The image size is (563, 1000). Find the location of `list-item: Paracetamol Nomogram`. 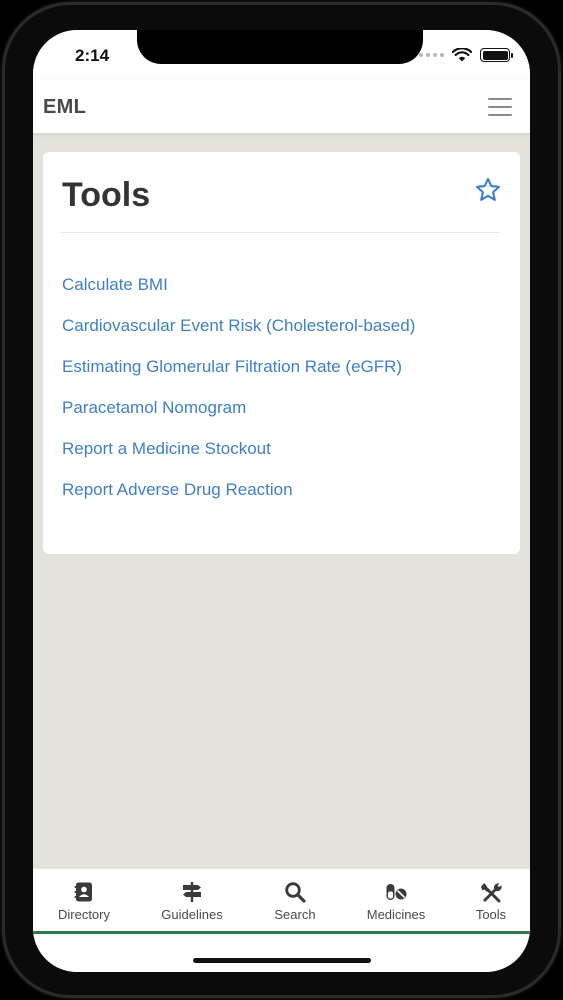

list-item: Paracetamol Nomogram is located at coordinates (238, 407).